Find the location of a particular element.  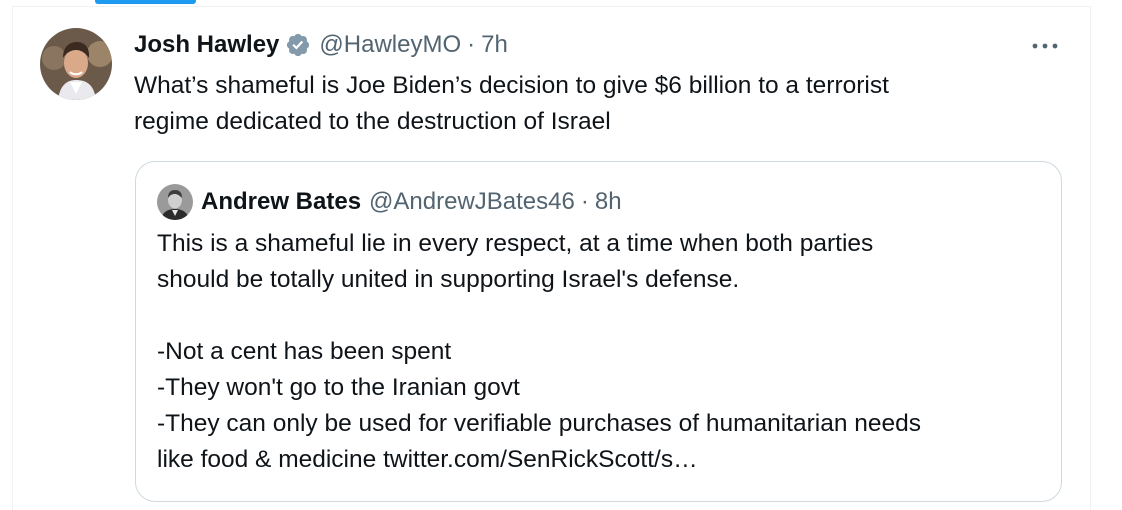

more-options-icon is located at coordinates (1045, 46).